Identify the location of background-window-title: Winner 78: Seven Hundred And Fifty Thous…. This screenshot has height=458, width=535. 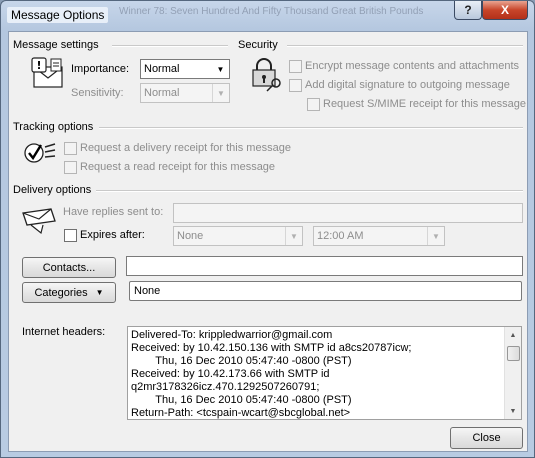
(271, 11).